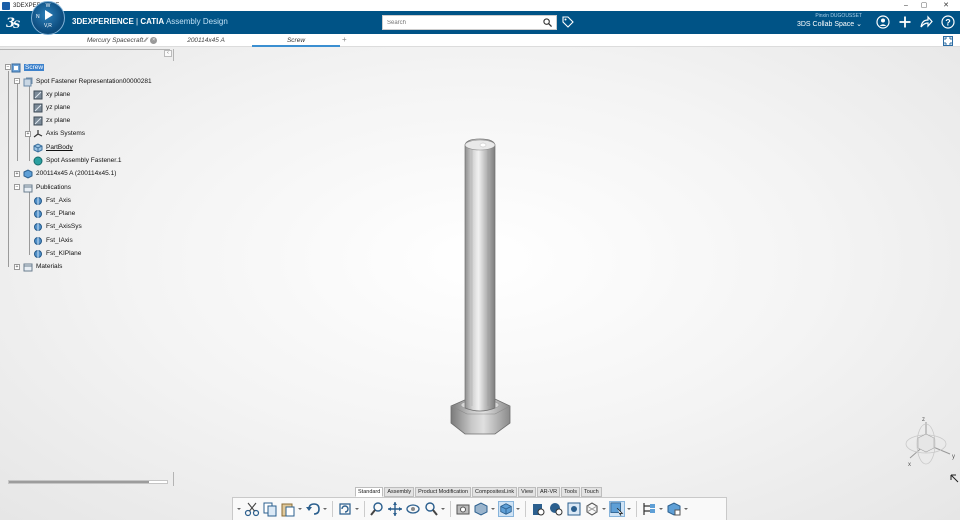 The image size is (960, 520). I want to click on tree-node-axis-systems: Axis Systems, so click(59, 133).